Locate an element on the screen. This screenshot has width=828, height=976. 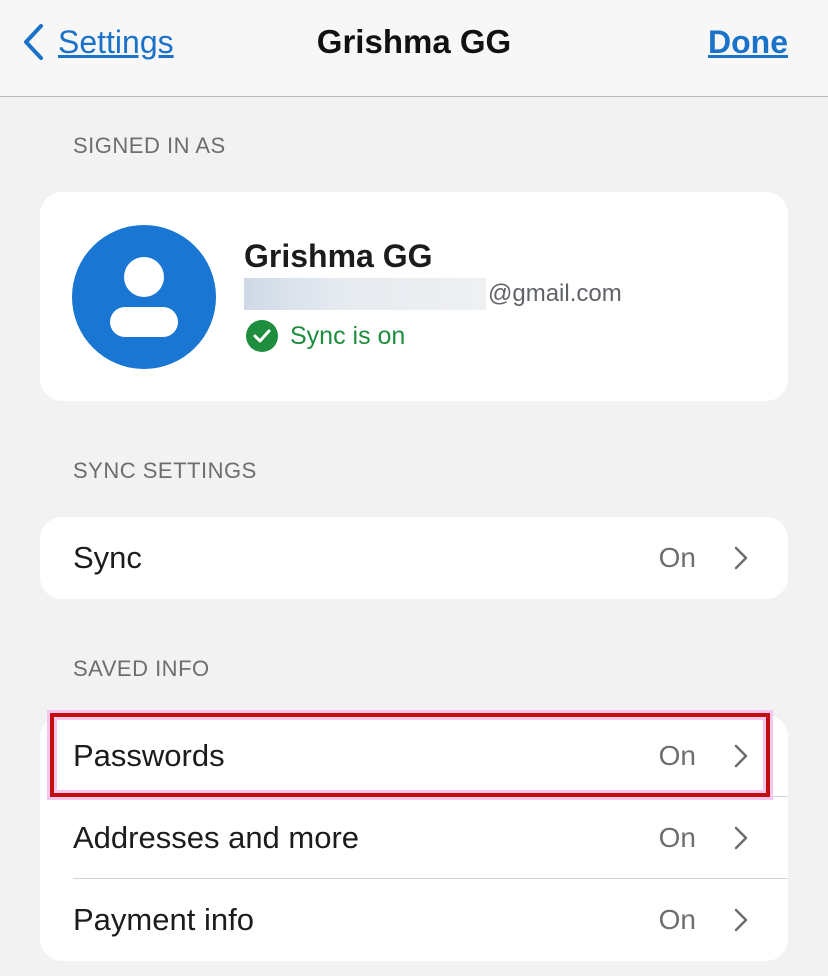
addresses-row: Addresses and more On is located at coordinates (414, 838).